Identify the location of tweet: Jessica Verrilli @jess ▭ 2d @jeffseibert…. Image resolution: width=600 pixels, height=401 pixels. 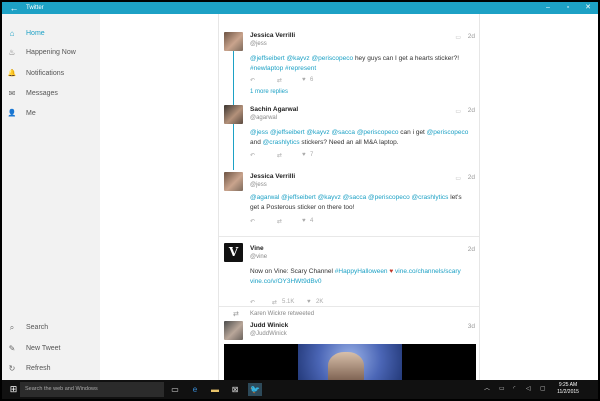
(349, 54).